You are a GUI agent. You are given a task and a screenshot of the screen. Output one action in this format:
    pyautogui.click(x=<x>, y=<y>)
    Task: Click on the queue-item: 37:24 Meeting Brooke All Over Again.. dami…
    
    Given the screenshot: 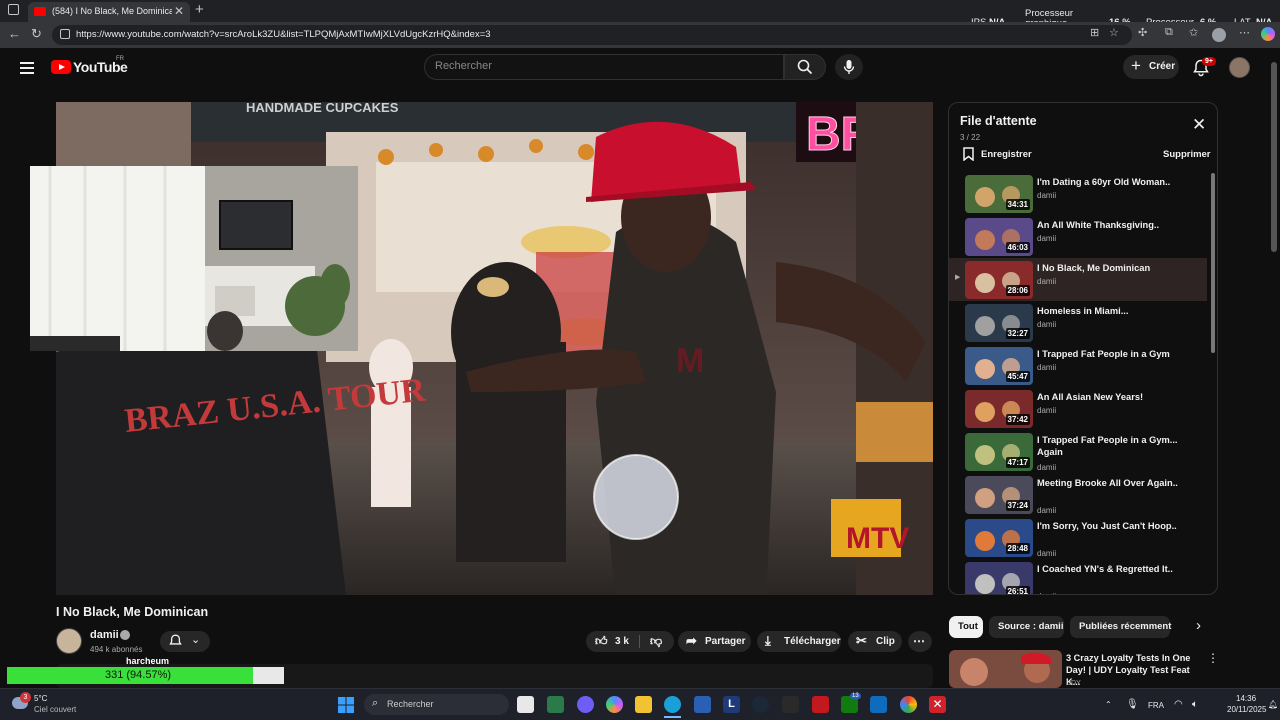 What is the action you would take?
    pyautogui.click(x=1078, y=494)
    